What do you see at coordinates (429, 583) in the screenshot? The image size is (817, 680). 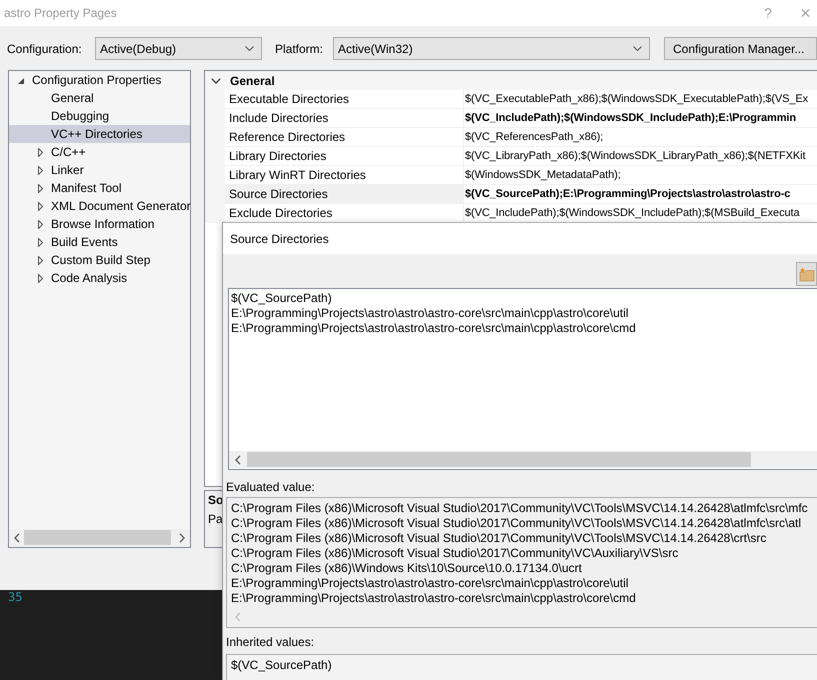 I see `evaluated-path: E:\Programming\Projects\astro\astro\astro-core\src\main\cpp\astro\core\util` at bounding box center [429, 583].